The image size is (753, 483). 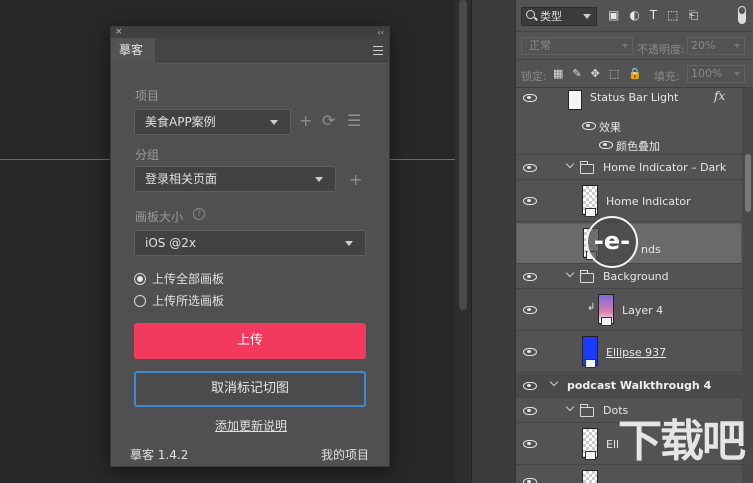 What do you see at coordinates (742, 15) in the screenshot?
I see `filter-toggle` at bounding box center [742, 15].